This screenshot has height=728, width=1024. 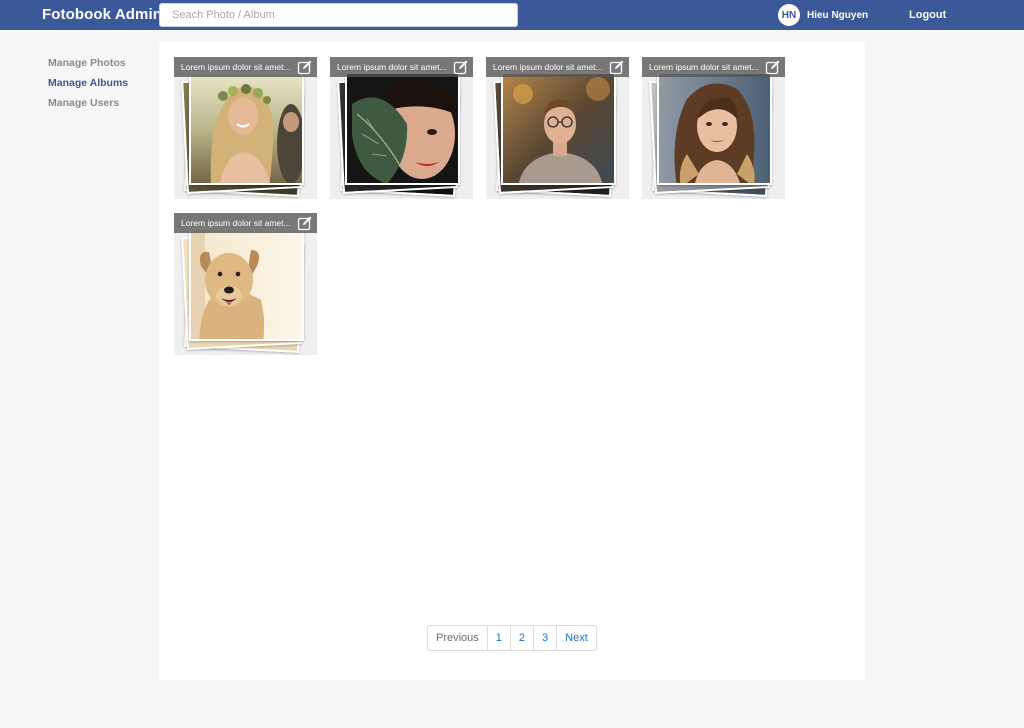 I want to click on brand-logo: Fotobook Admin, so click(x=102, y=14).